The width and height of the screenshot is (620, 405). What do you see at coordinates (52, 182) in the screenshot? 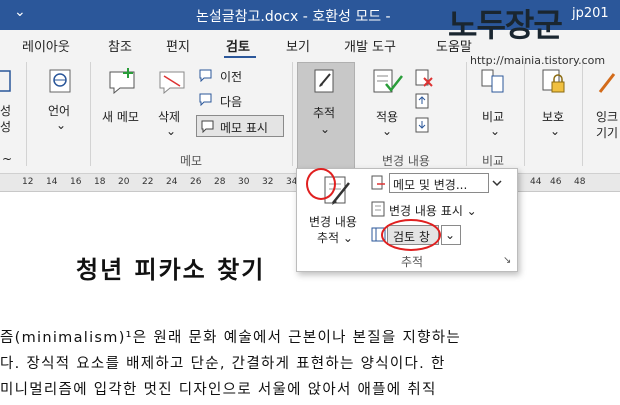
I see `ruler-tick: 14` at bounding box center [52, 182].